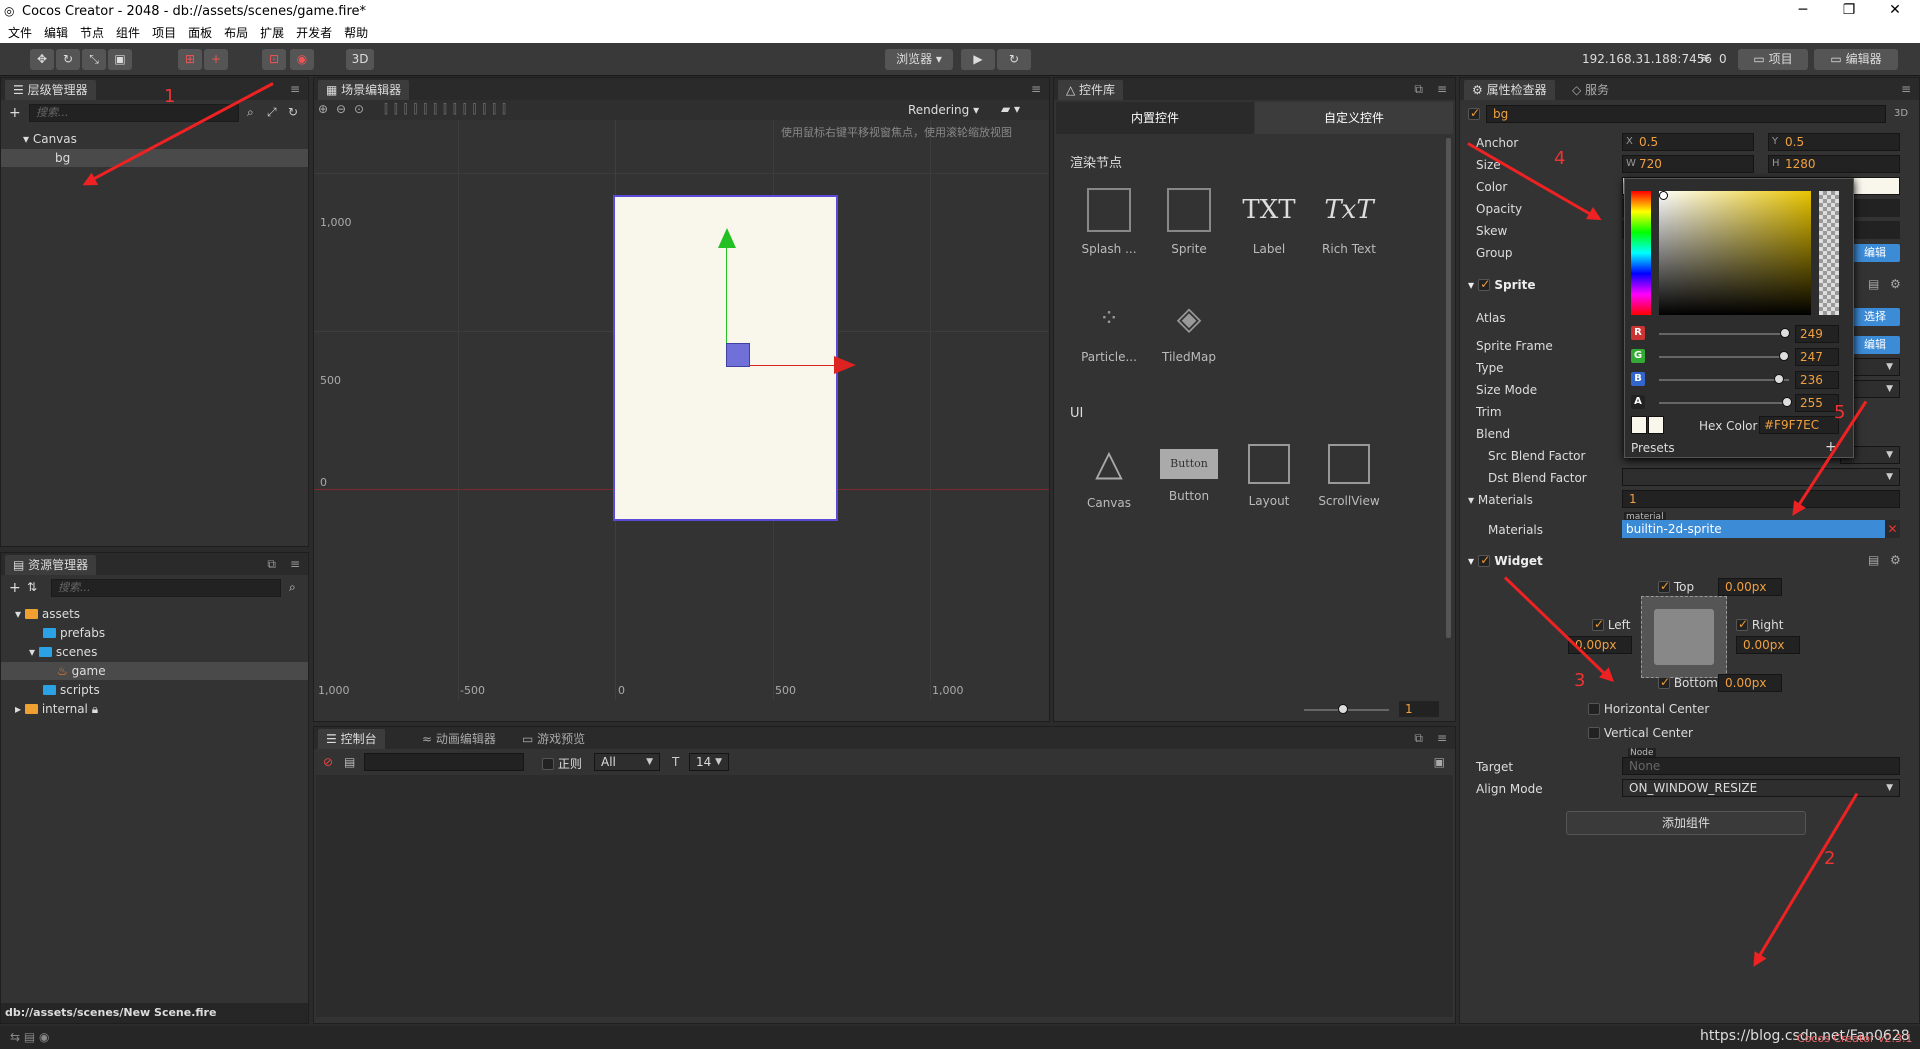 Image resolution: width=1920 pixels, height=1049 pixels. Describe the element at coordinates (1773, 59) in the screenshot. I see `open-project-button: ▭ 项目` at that location.